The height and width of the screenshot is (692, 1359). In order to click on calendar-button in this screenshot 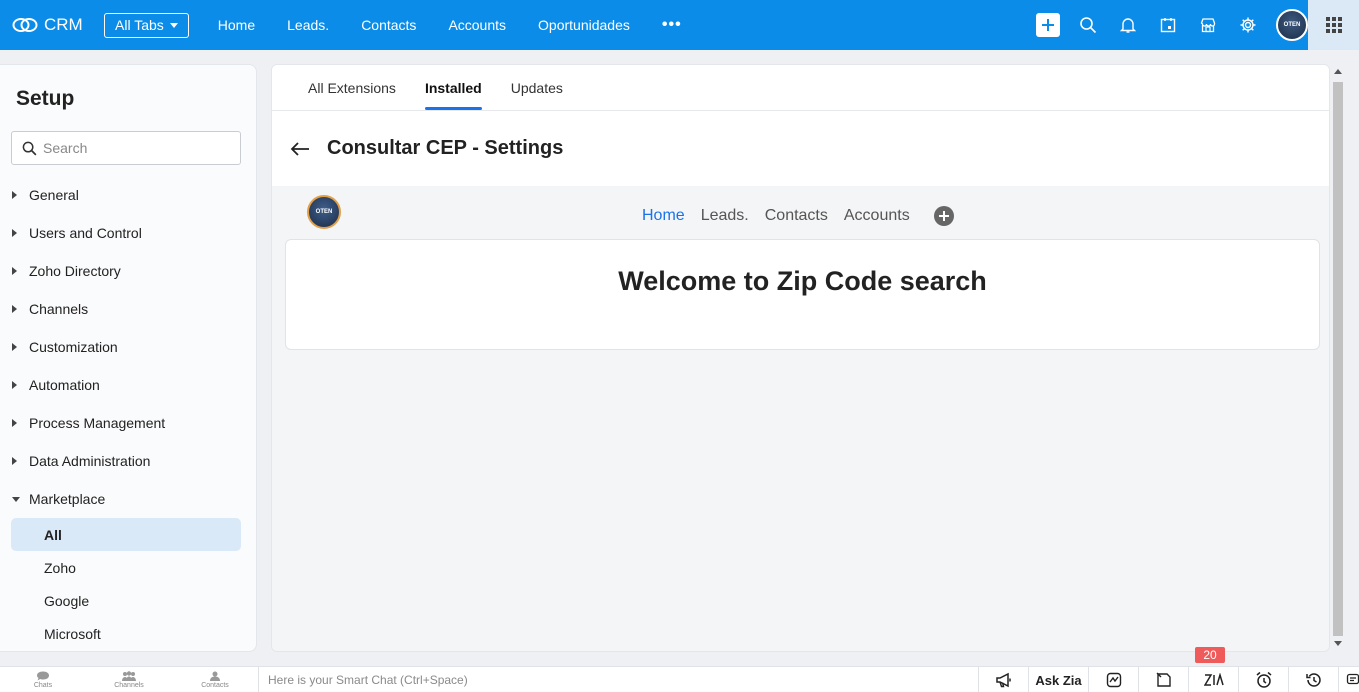, I will do `click(1168, 25)`.